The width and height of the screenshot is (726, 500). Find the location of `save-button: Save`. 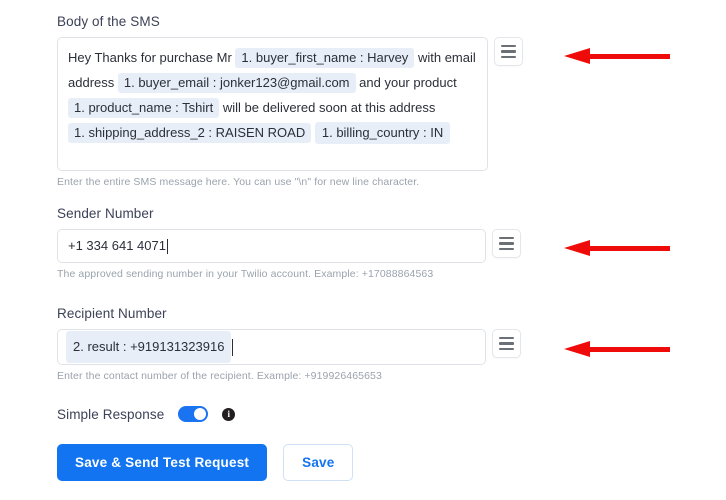

save-button: Save is located at coordinates (318, 462).